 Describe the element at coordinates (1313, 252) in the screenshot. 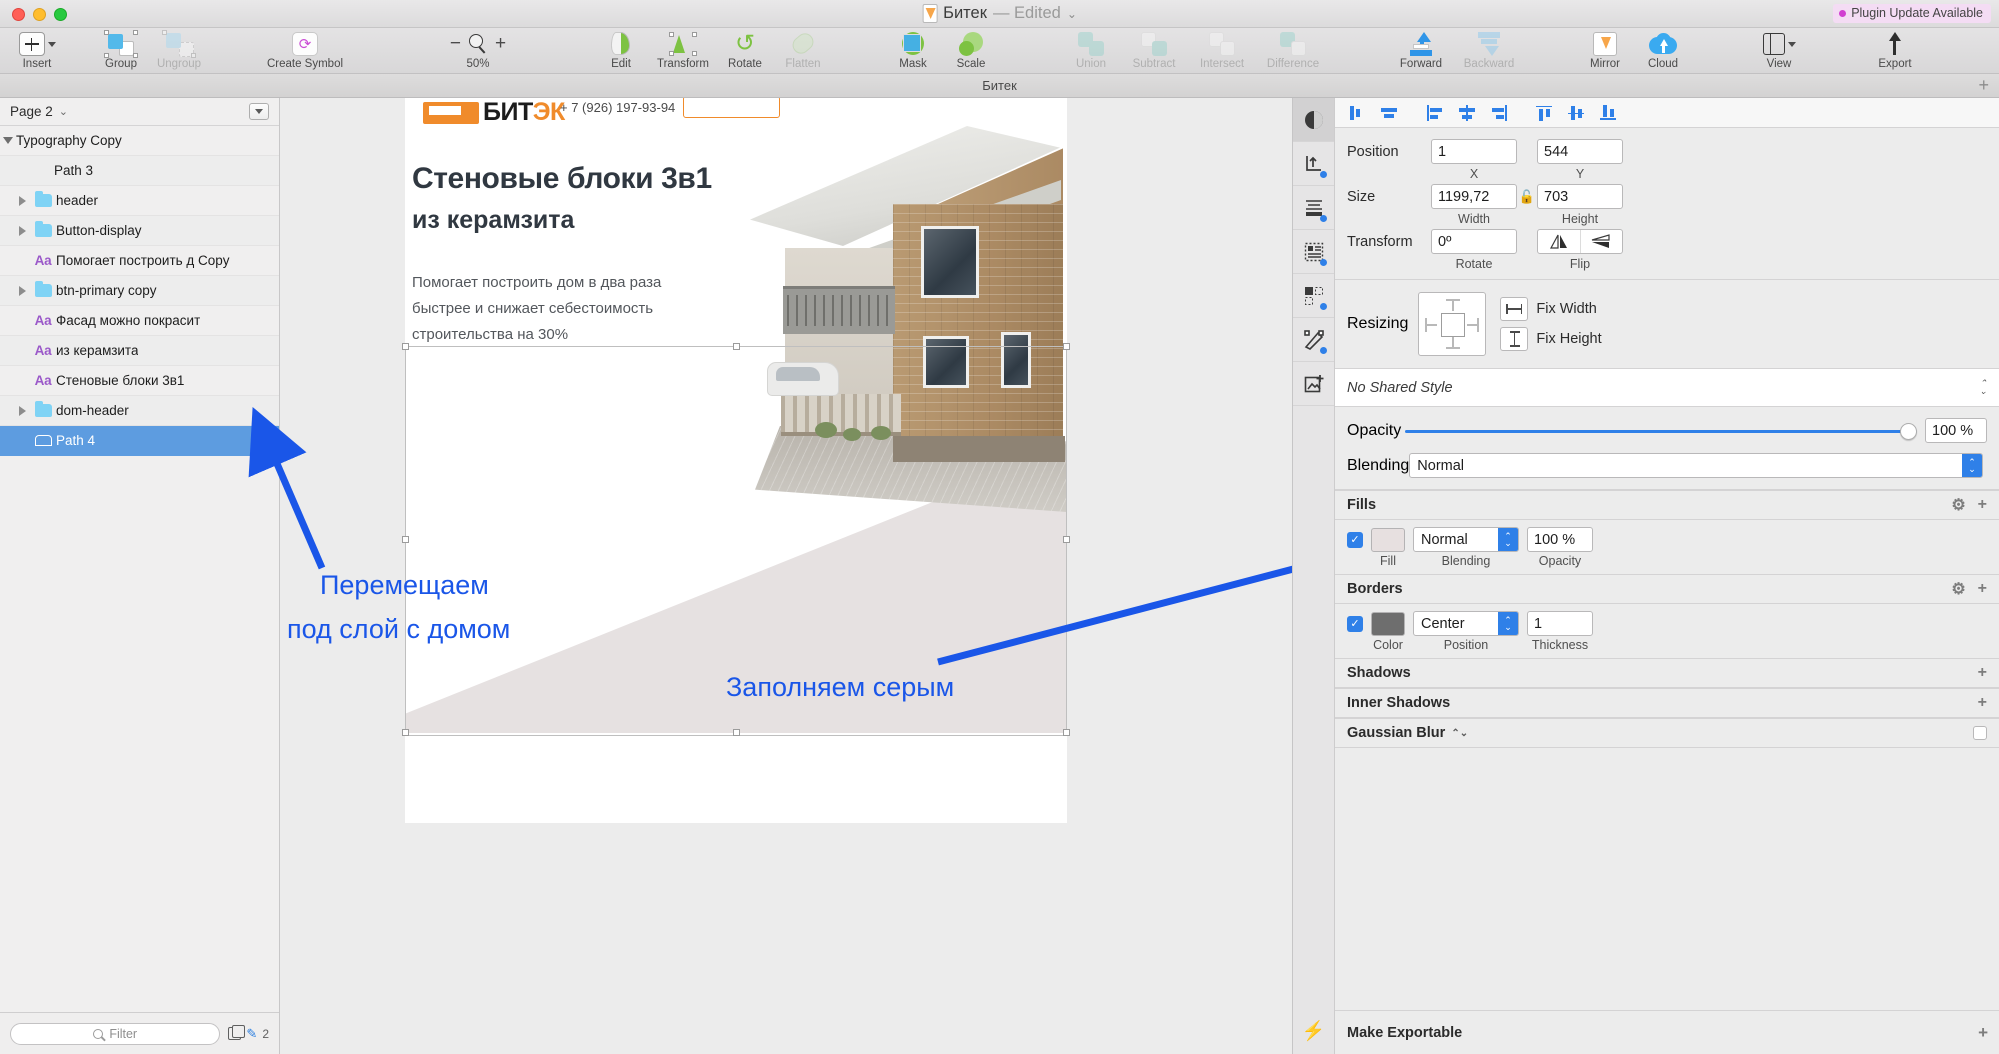

I see `rail-text-style-icon` at that location.